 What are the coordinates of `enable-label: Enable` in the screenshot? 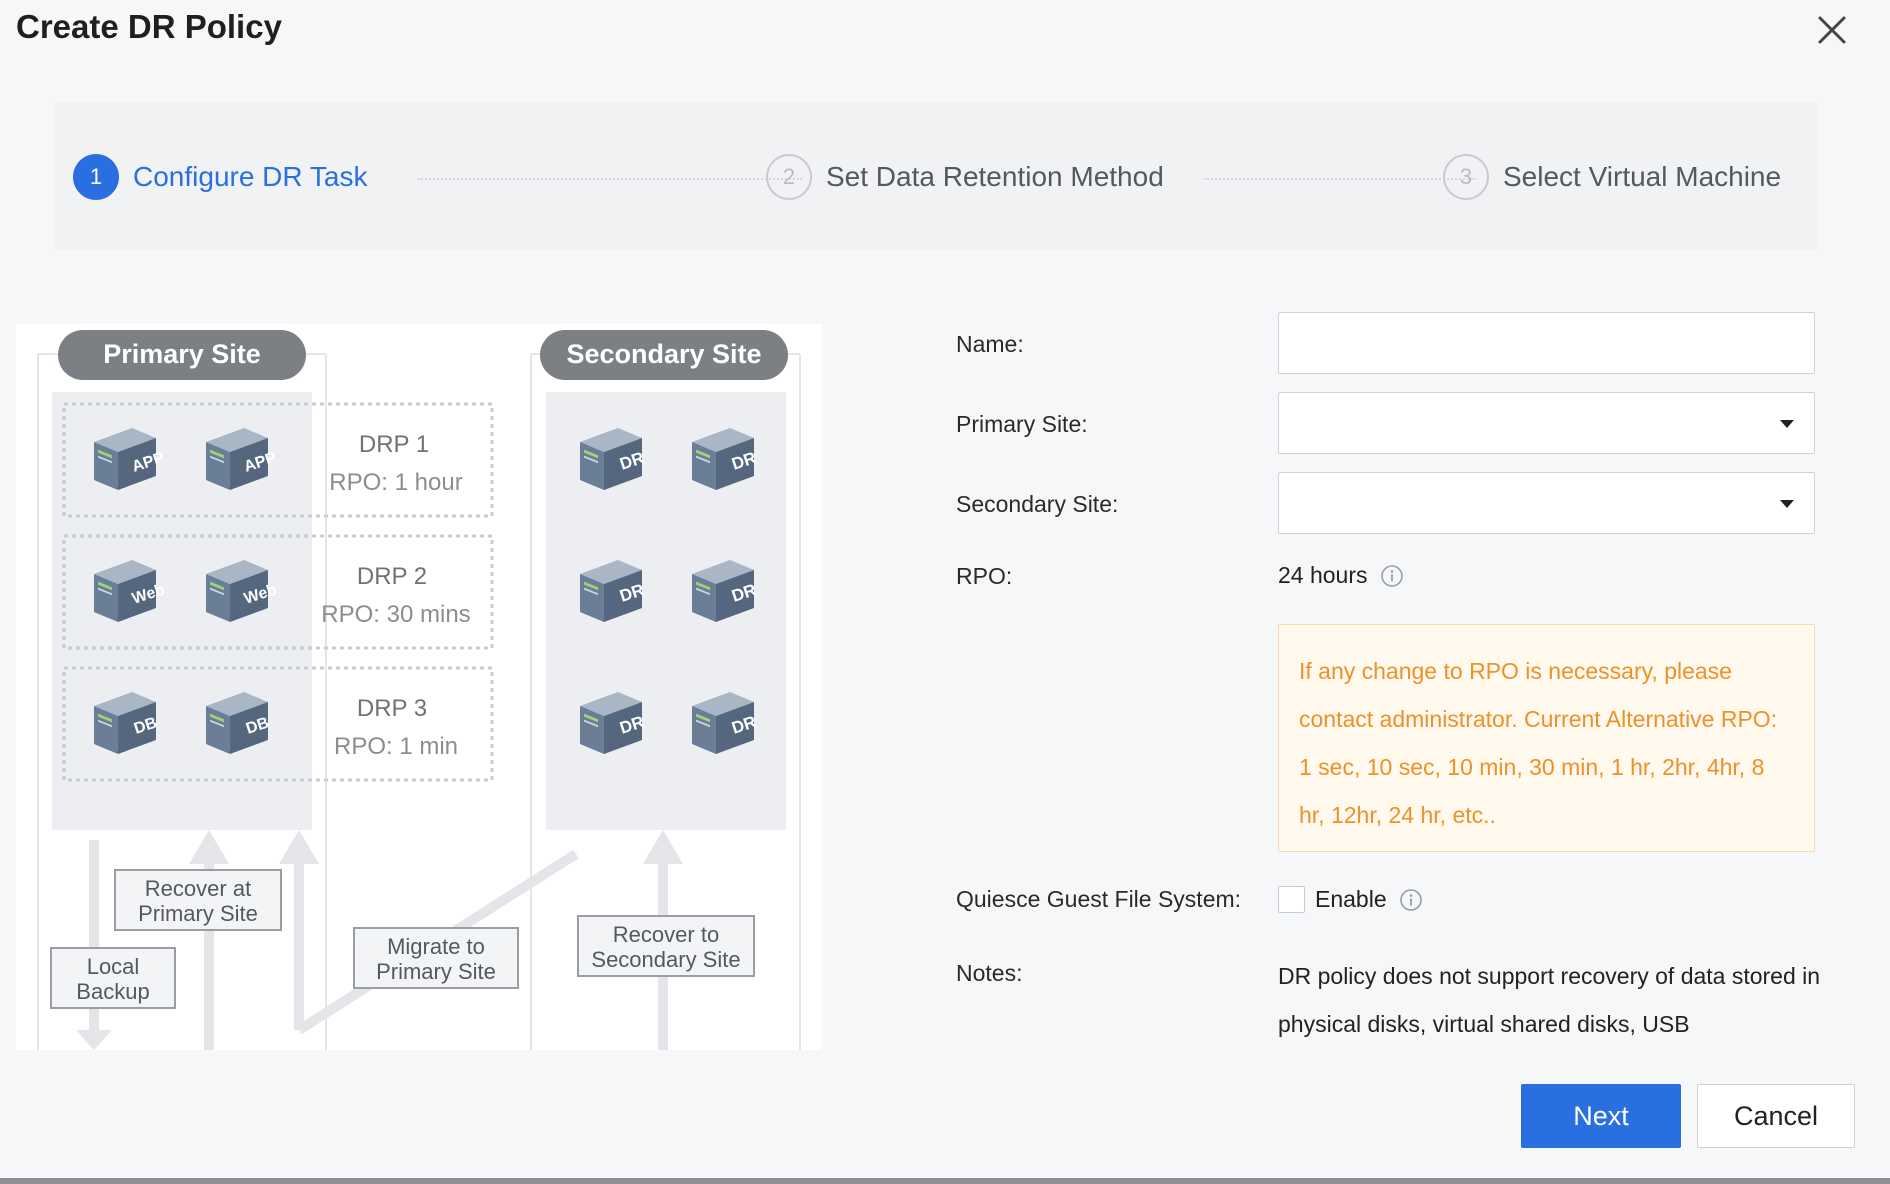 It's located at (1351, 899).